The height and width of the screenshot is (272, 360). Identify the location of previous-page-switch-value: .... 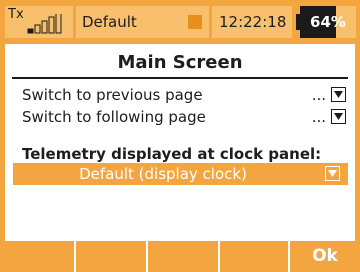
(318, 95).